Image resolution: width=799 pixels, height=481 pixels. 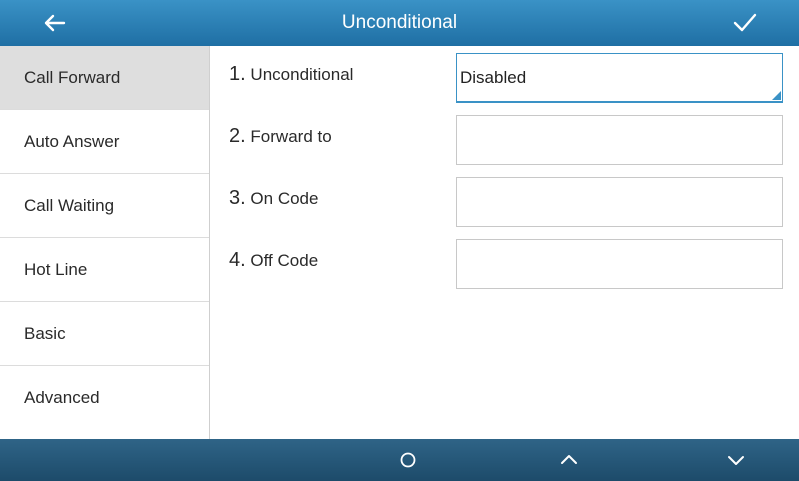 What do you see at coordinates (619, 78) in the screenshot?
I see `unconditional-select: Disabled` at bounding box center [619, 78].